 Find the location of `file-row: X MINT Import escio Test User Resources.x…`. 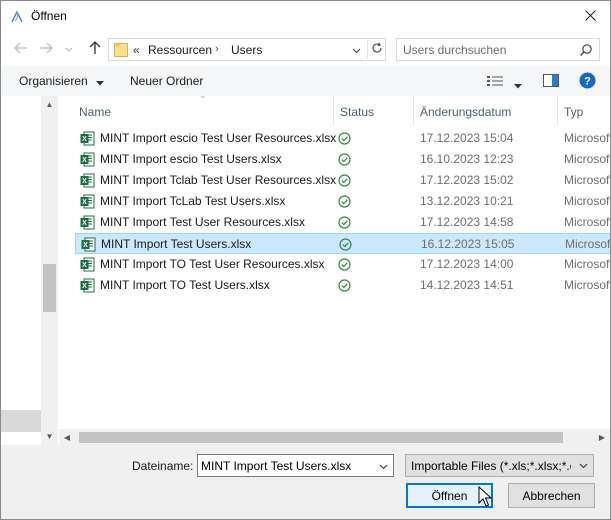

file-row: X MINT Import escio Test User Resources.x… is located at coordinates (342, 138).